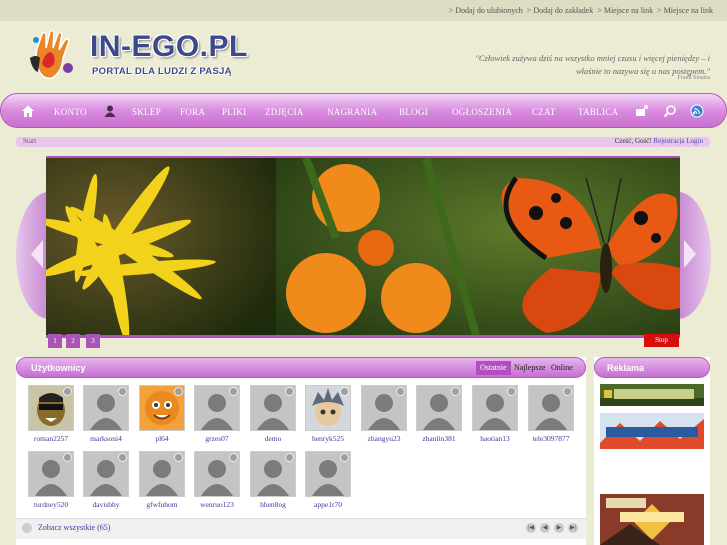 The height and width of the screenshot is (545, 727). What do you see at coordinates (146, 112) in the screenshot?
I see `nav-sklep: SKLEP` at bounding box center [146, 112].